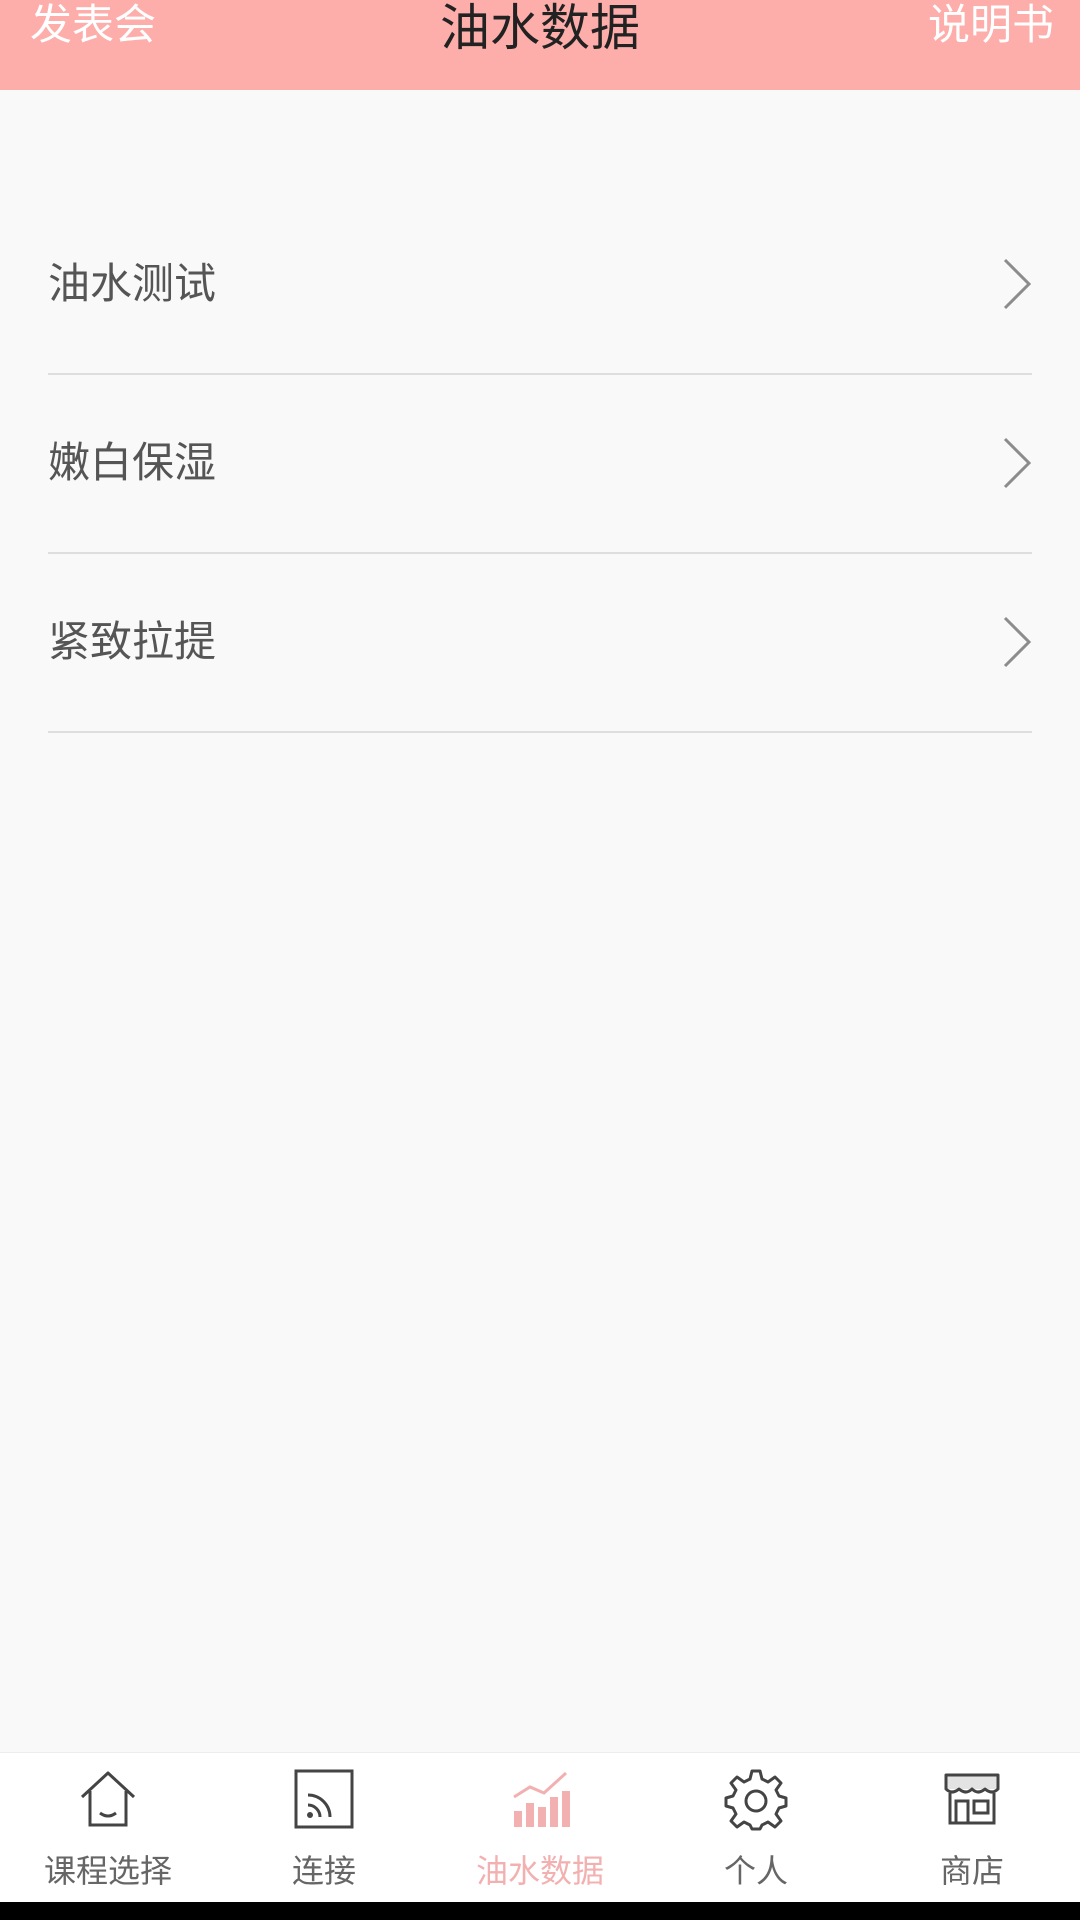 The image size is (1080, 1920). Describe the element at coordinates (991, 25) in the screenshot. I see `manual-button: 说明书` at that location.